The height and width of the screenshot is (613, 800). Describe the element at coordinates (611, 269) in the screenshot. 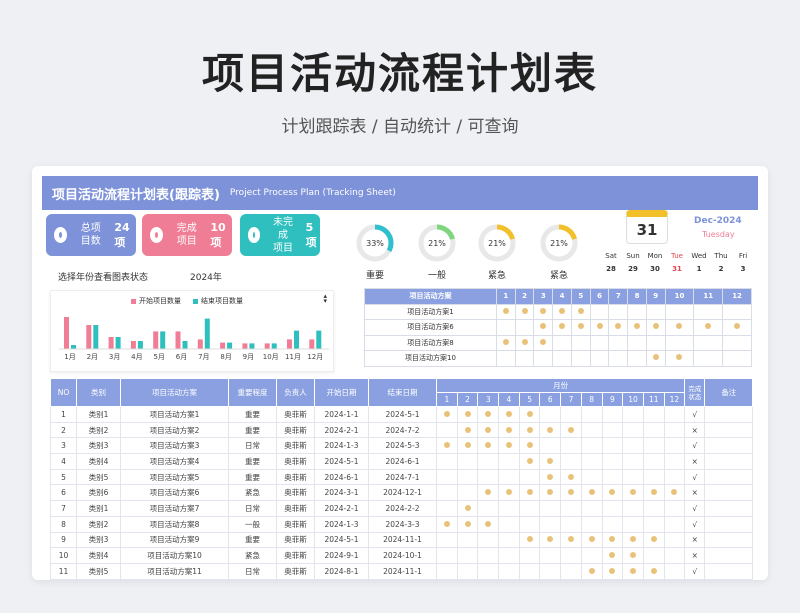

I see `calendar-date: 28` at that location.